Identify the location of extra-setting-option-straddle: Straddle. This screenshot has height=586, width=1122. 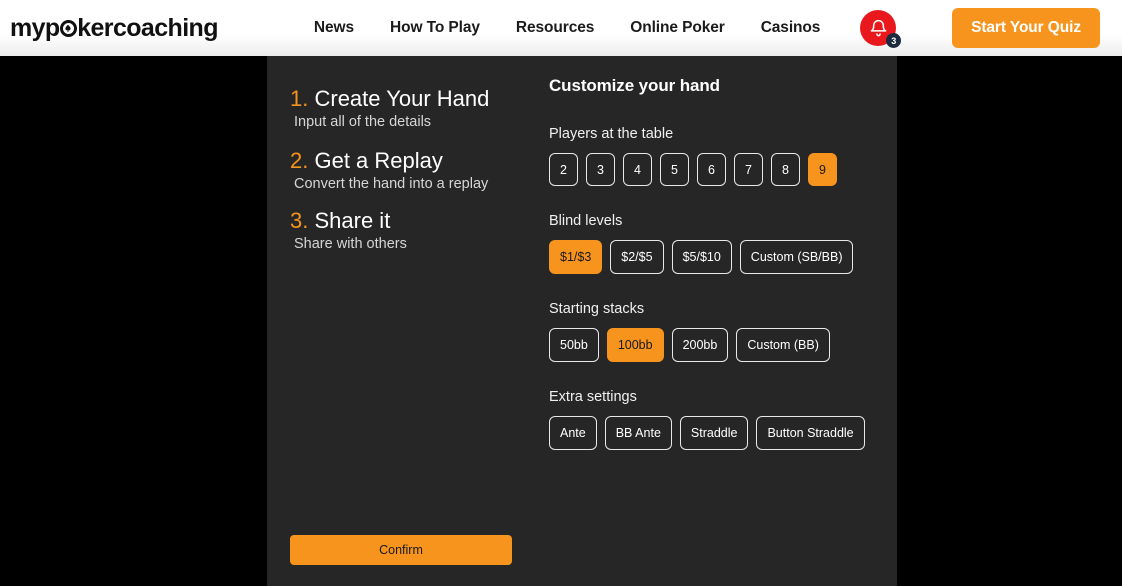
(714, 433).